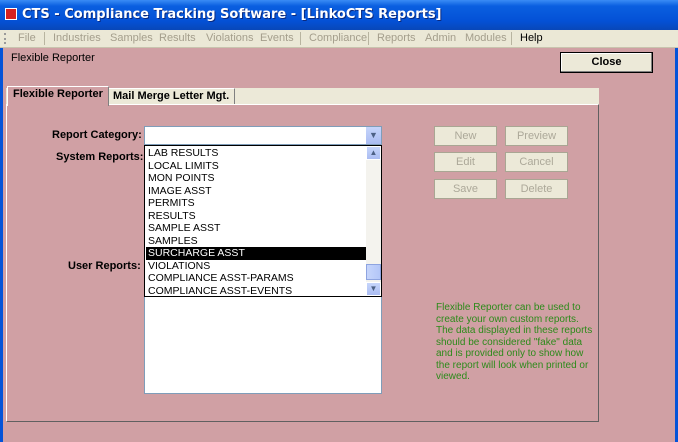 The width and height of the screenshot is (678, 442). What do you see at coordinates (256, 253) in the screenshot?
I see `dropdown-item-selected: SURCHARGE ASST` at bounding box center [256, 253].